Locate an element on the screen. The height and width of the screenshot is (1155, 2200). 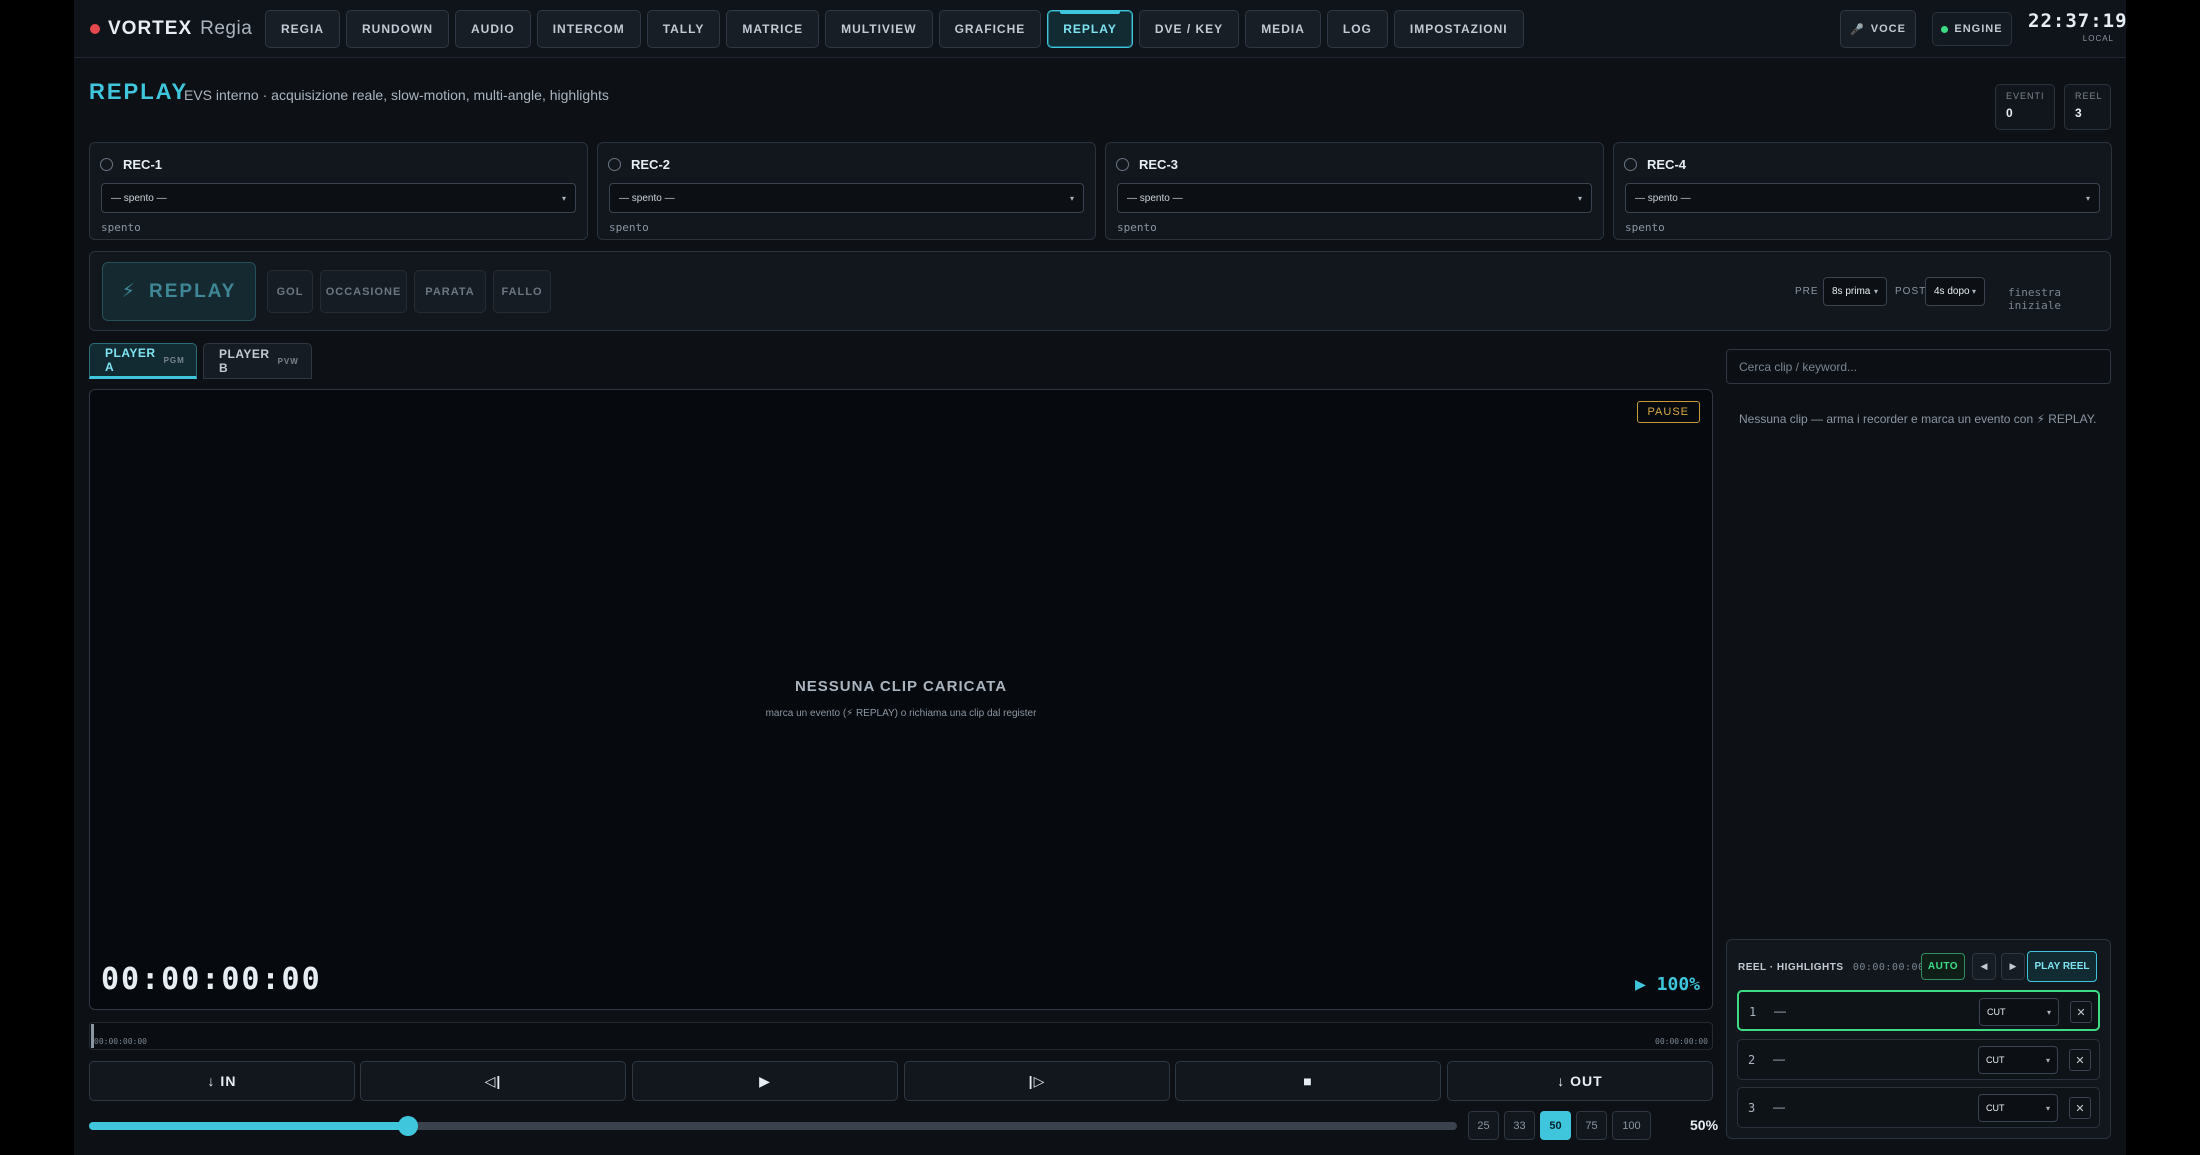
reel-row-index: 1 is located at coordinates (1753, 1012).